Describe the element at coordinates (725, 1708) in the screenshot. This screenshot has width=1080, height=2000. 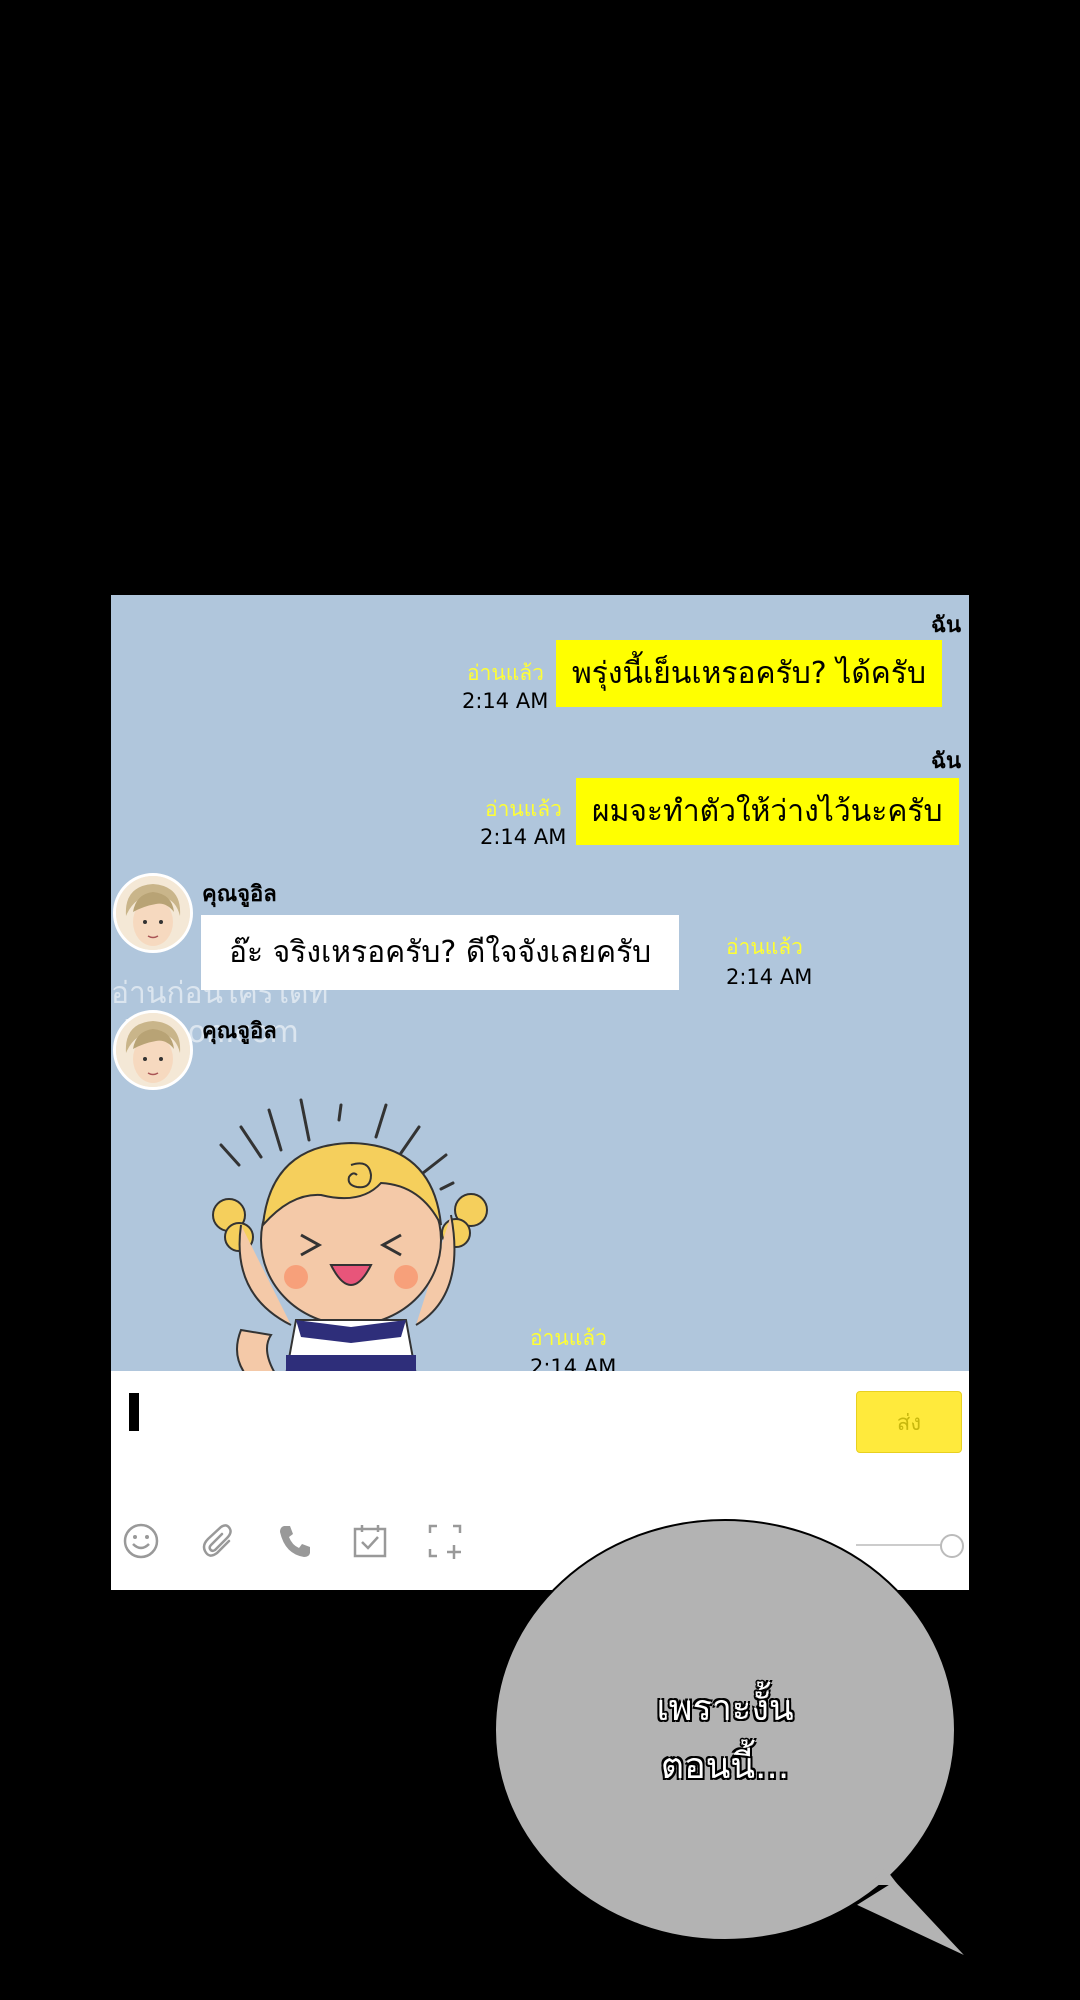
I see `speech-line: เพราะงั้น` at that location.